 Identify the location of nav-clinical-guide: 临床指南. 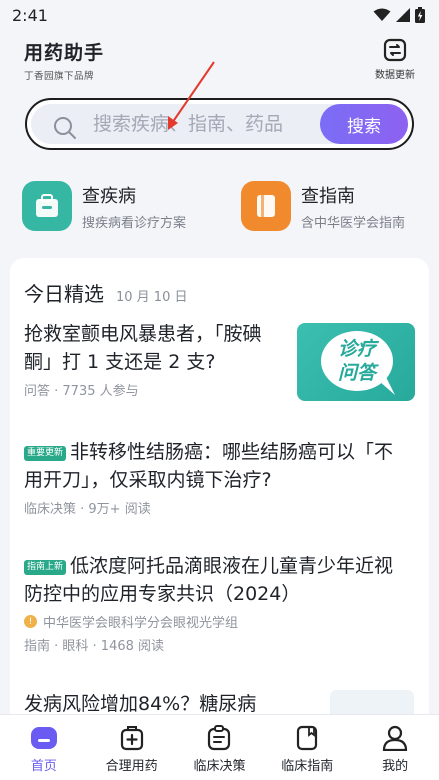
(307, 749).